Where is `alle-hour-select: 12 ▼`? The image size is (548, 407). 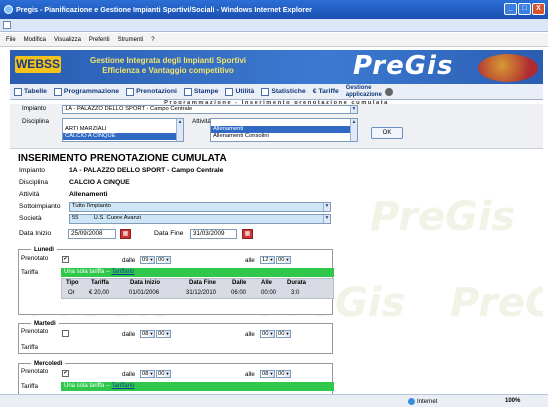
alle-hour-select: 12 ▼ is located at coordinates (267, 260).